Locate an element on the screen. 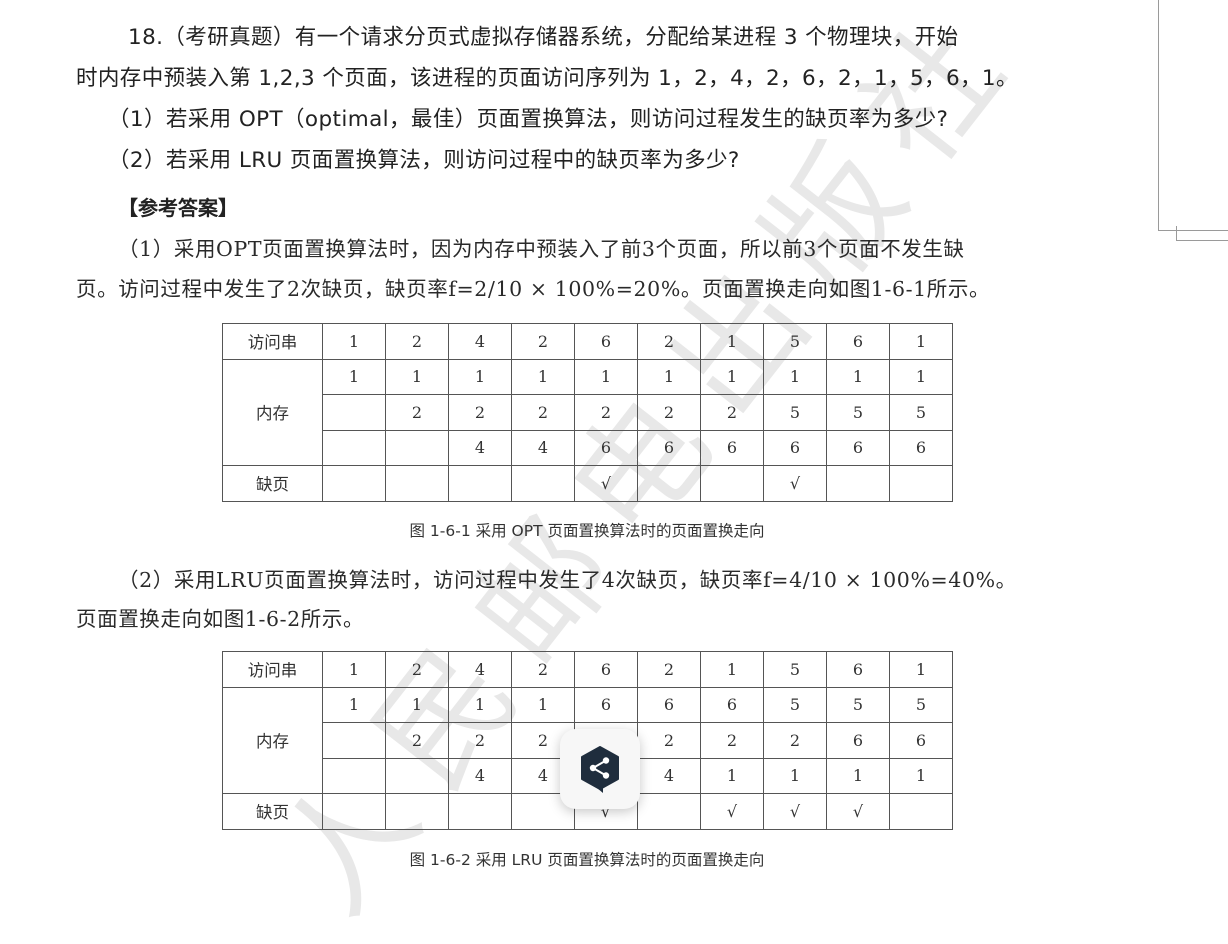 This screenshot has width=1228, height=944. opt-figure-caption: 图 1-6-1 采用 OPT 页面置换算法时的页面置换走向 is located at coordinates (587, 531).